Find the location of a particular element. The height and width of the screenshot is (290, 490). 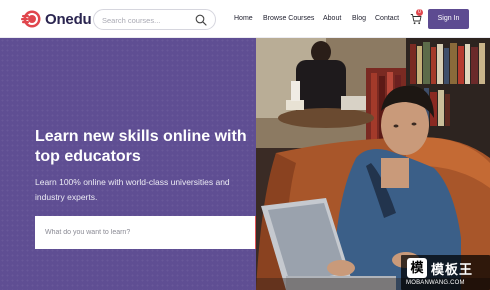

logo: Onedu is located at coordinates (56, 19).